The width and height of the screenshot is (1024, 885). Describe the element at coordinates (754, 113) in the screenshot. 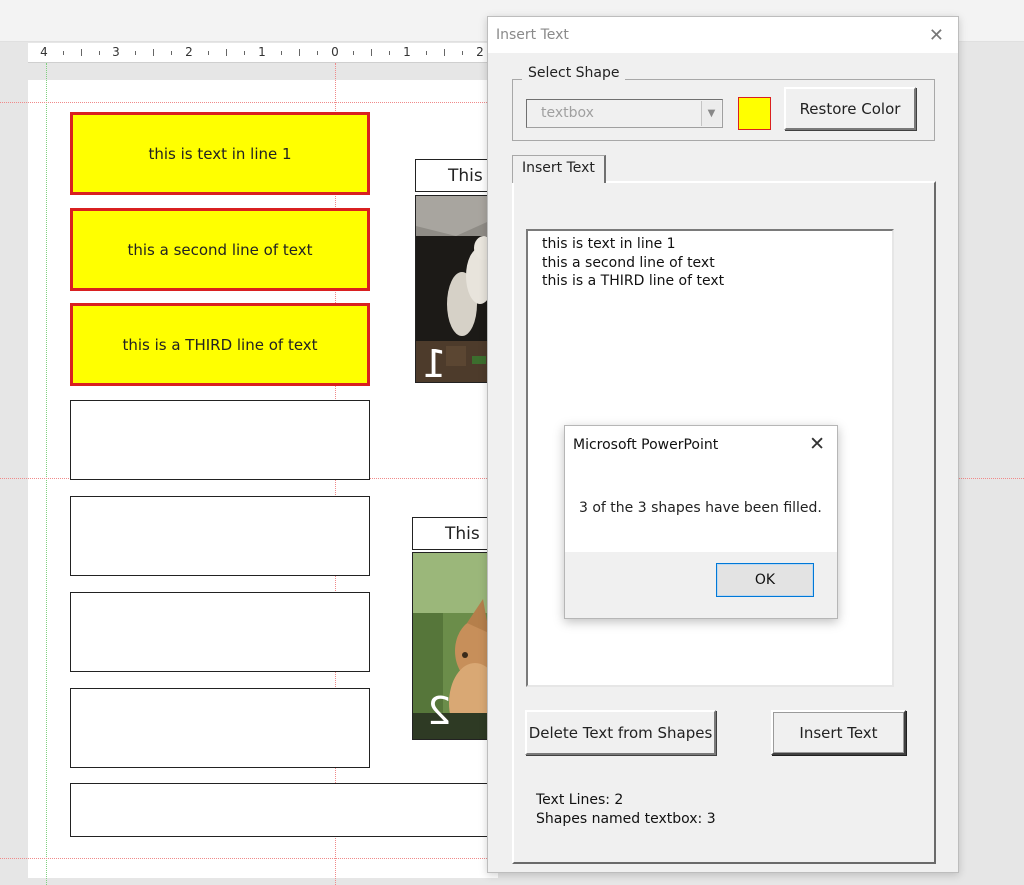

I see `color-swatch` at that location.